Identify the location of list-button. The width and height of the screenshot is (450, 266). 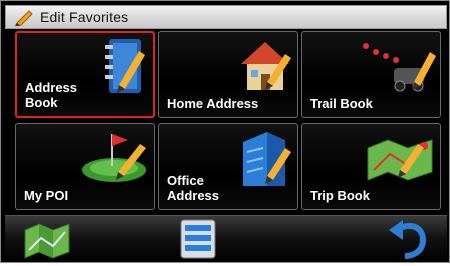
(199, 238).